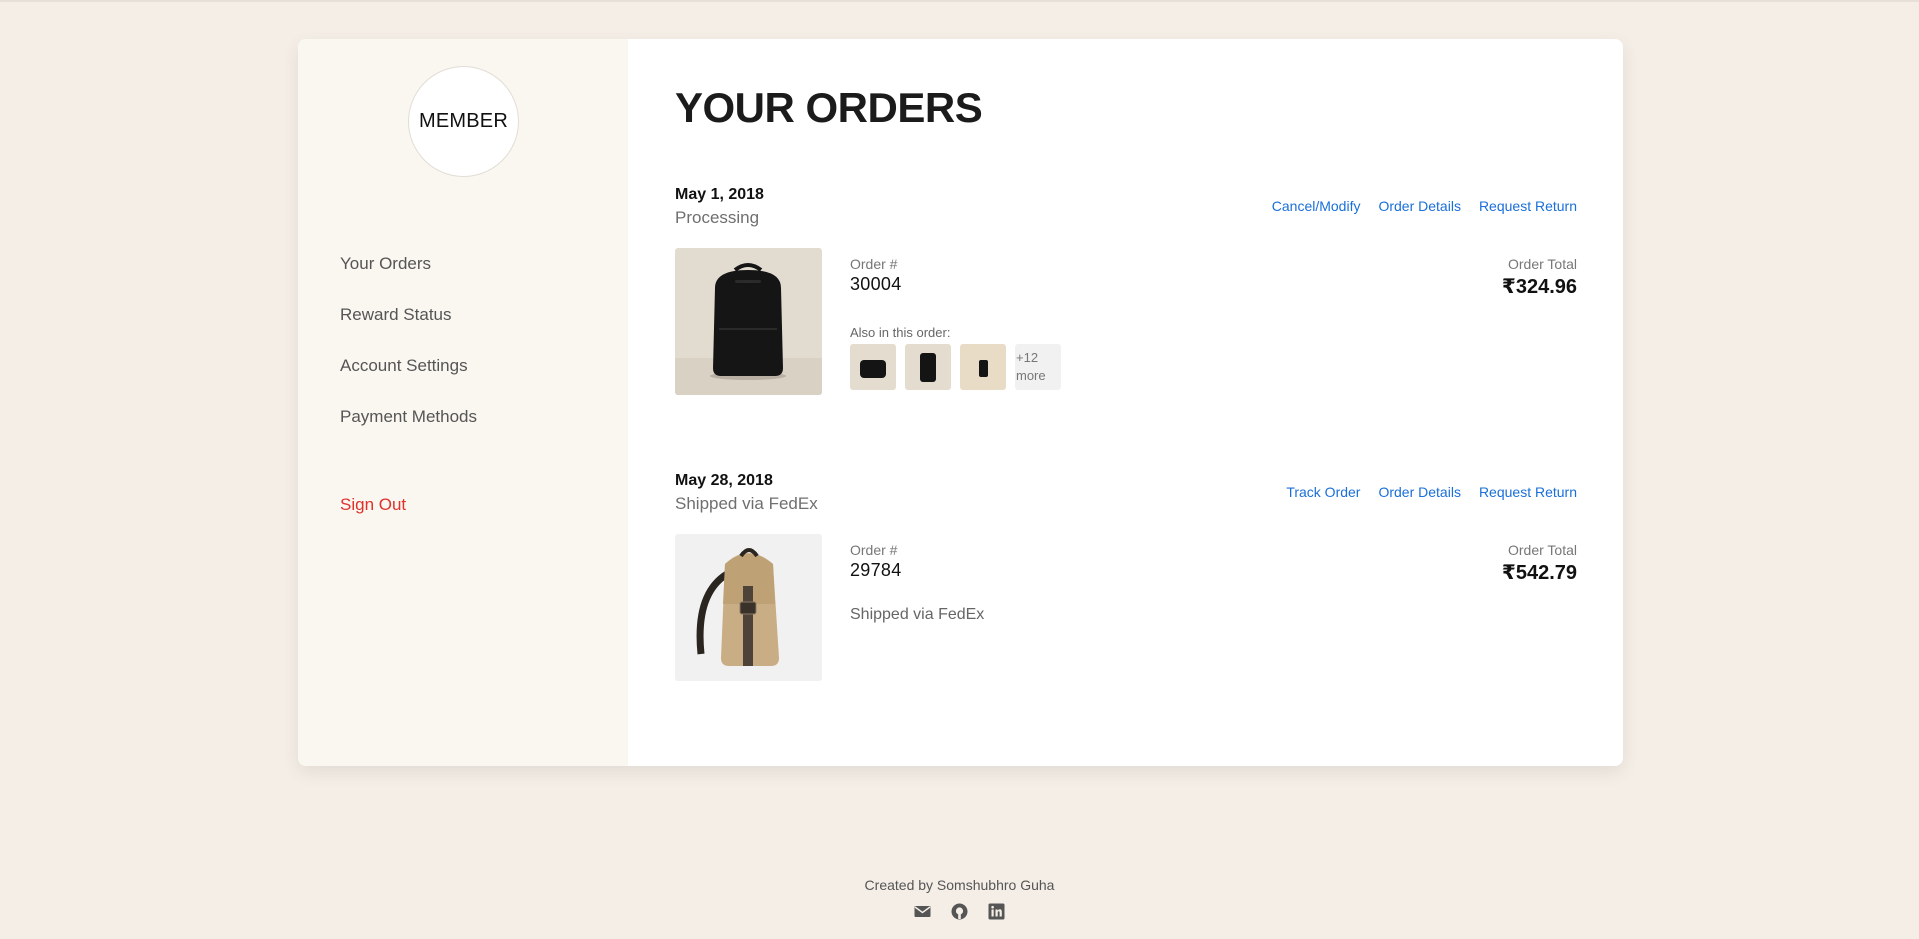  What do you see at coordinates (876, 570) in the screenshot?
I see `order-number: 29784` at bounding box center [876, 570].